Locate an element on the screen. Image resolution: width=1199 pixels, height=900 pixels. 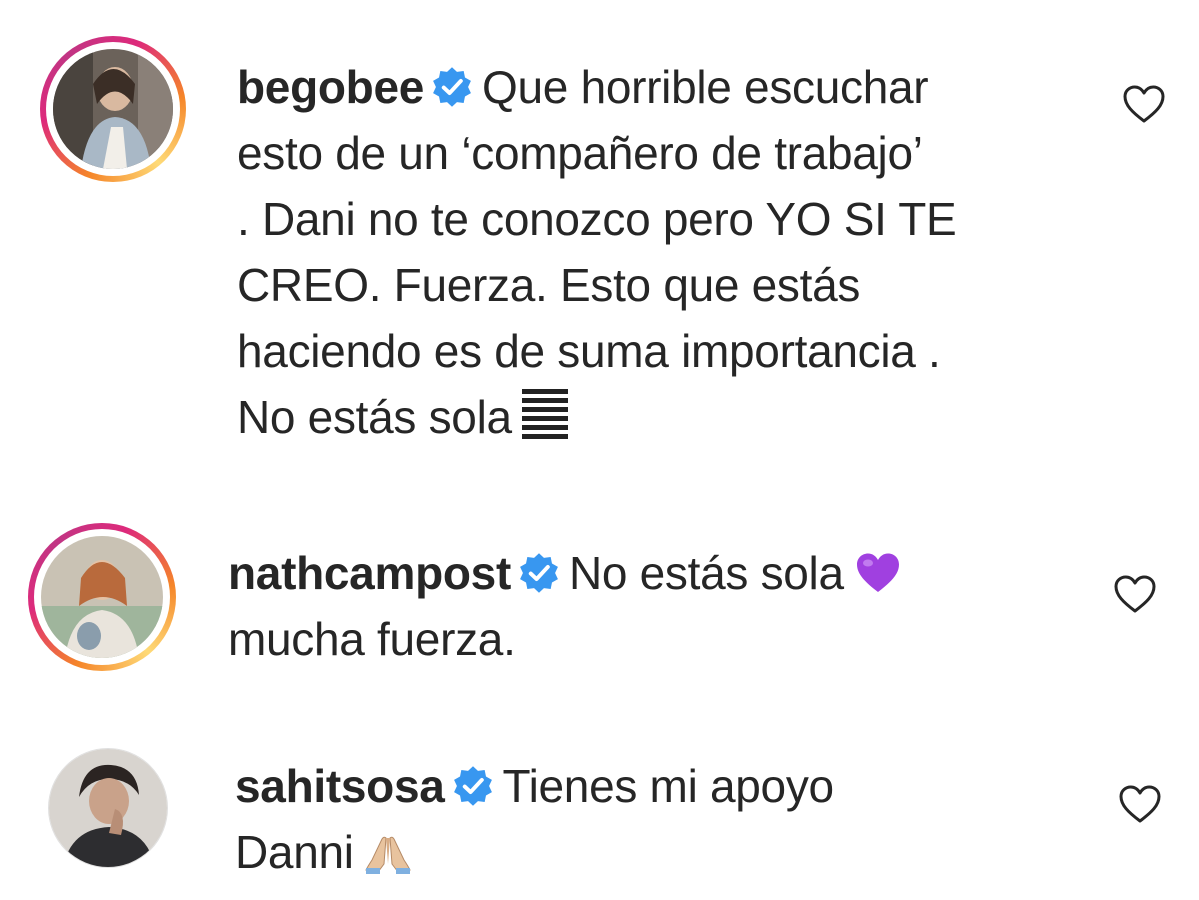
comment-text-line: esto de un ‘compañero de trabajo’ is located at coordinates (580, 153).